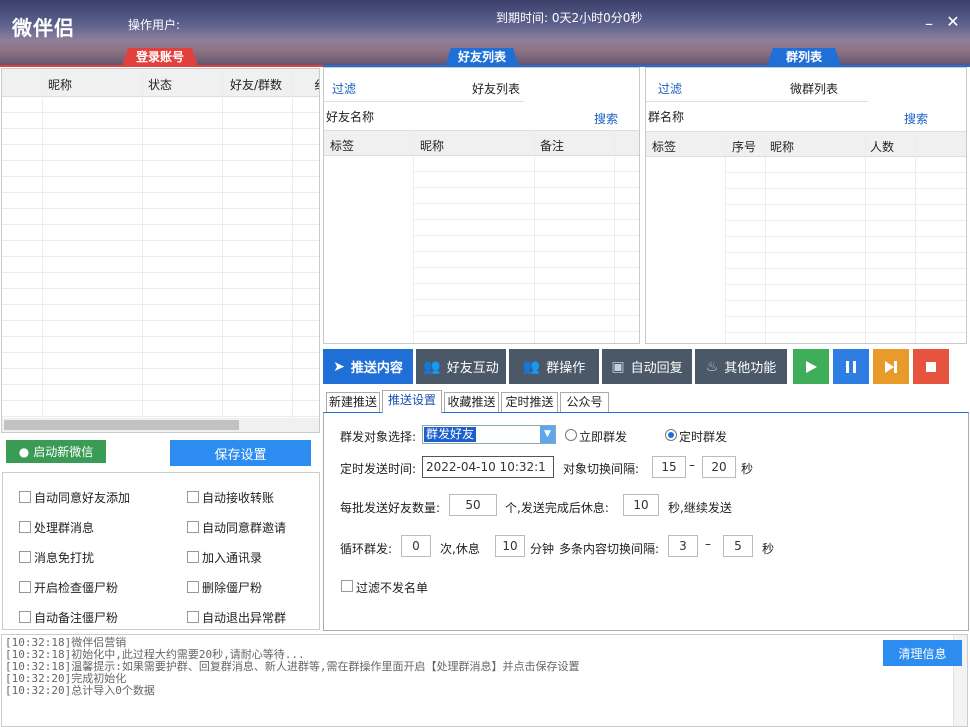 Image resolution: width=970 pixels, height=727 pixels. What do you see at coordinates (647, 366) in the screenshot?
I see `tab-auto-reply: ▣ 自动回复` at bounding box center [647, 366].